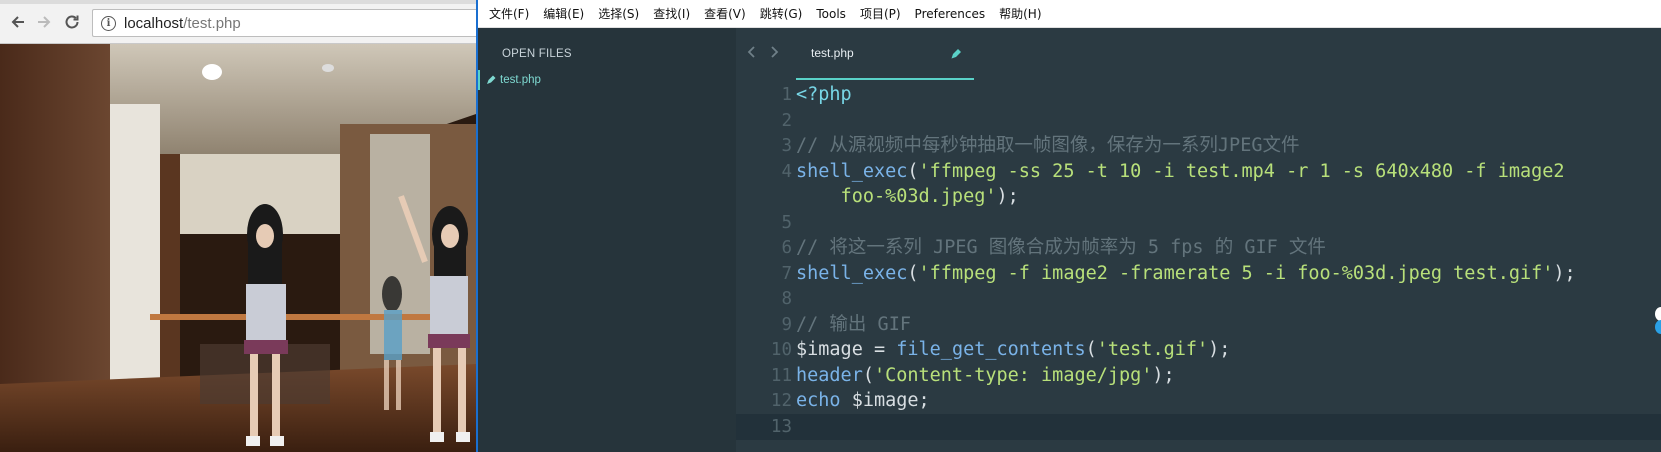 The height and width of the screenshot is (452, 1661). I want to click on code-line: 12 echo $image;, so click(1198, 401).